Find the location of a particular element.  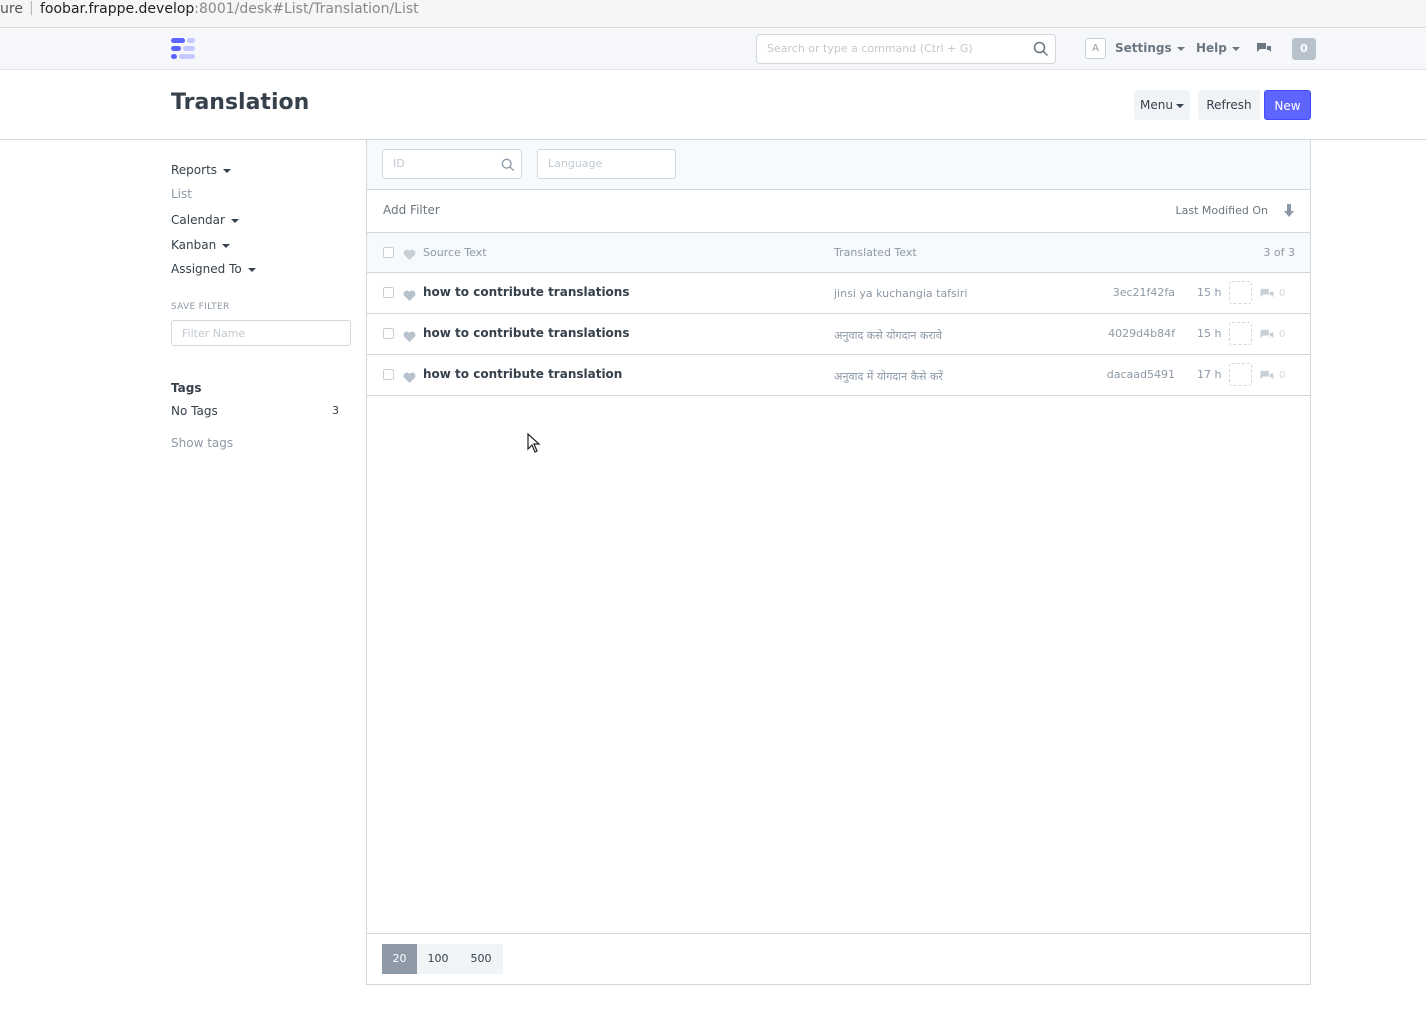

menu-label: Menu is located at coordinates (1156, 105).